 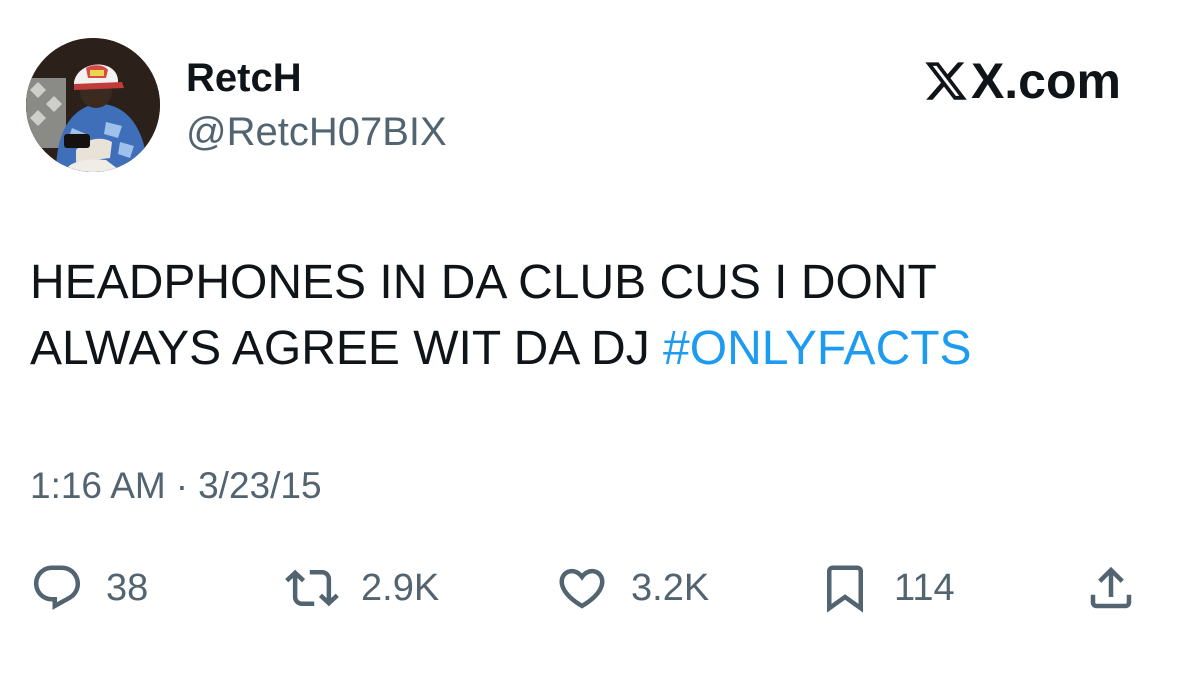 What do you see at coordinates (817, 348) in the screenshot?
I see `hashtag-link: #ONLYFACTS` at bounding box center [817, 348].